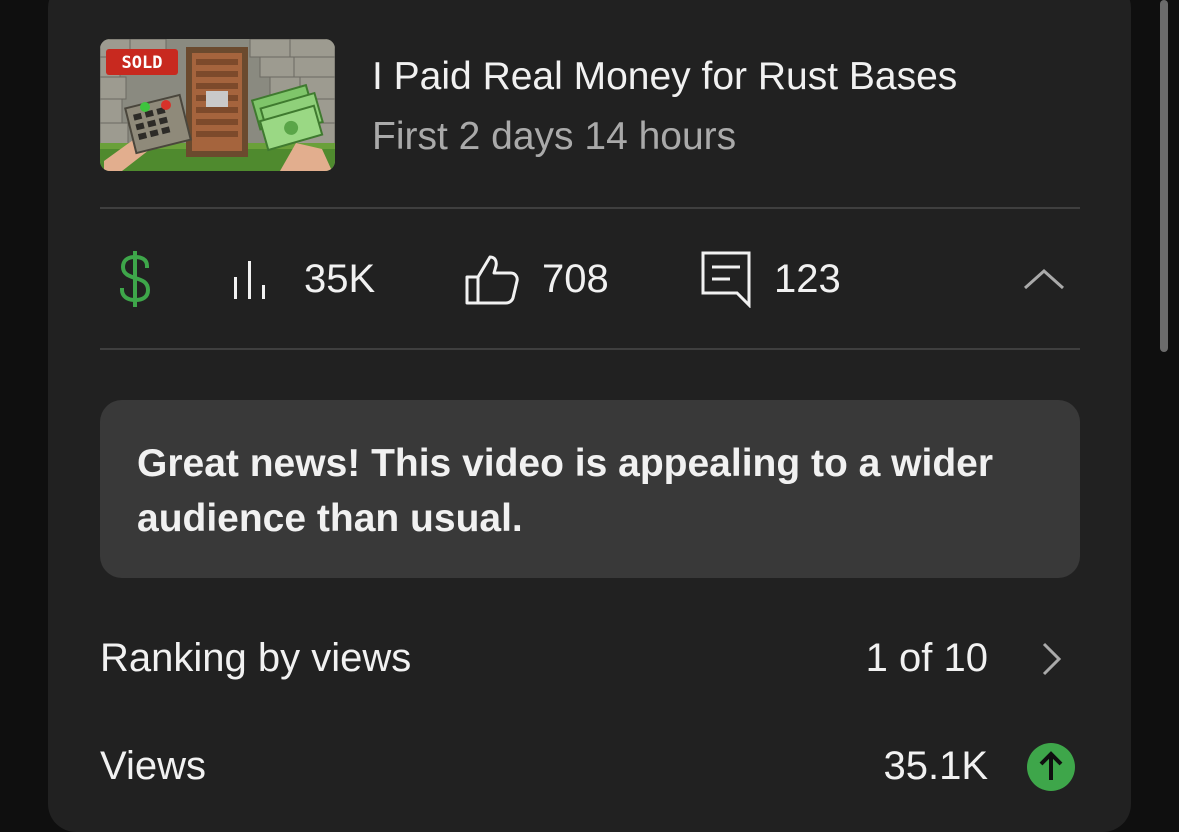 Image resolution: width=1179 pixels, height=832 pixels. I want to click on scrollbar, so click(1164, 176).